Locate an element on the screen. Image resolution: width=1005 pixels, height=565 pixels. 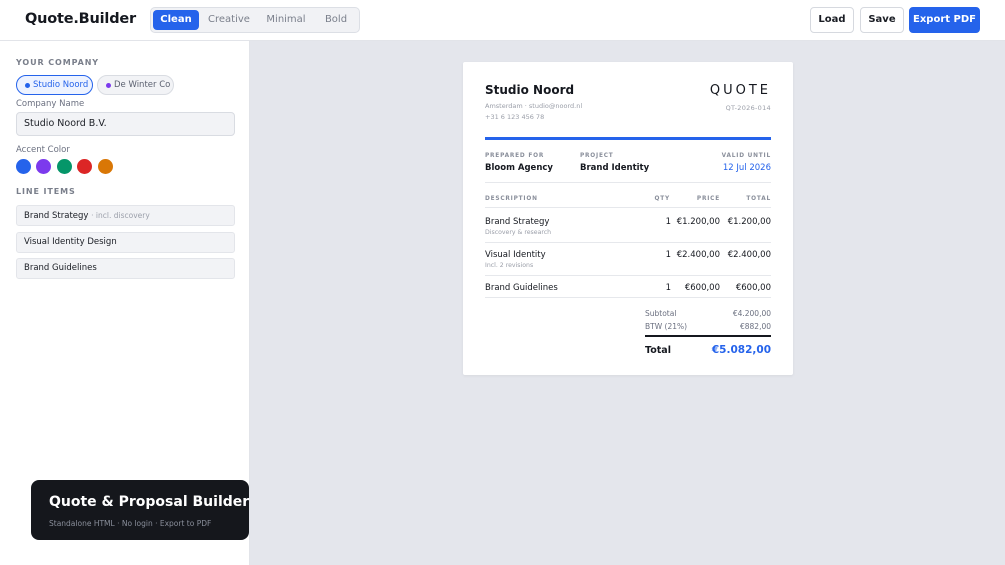
accent-color-label: Accent Color is located at coordinates (43, 150).